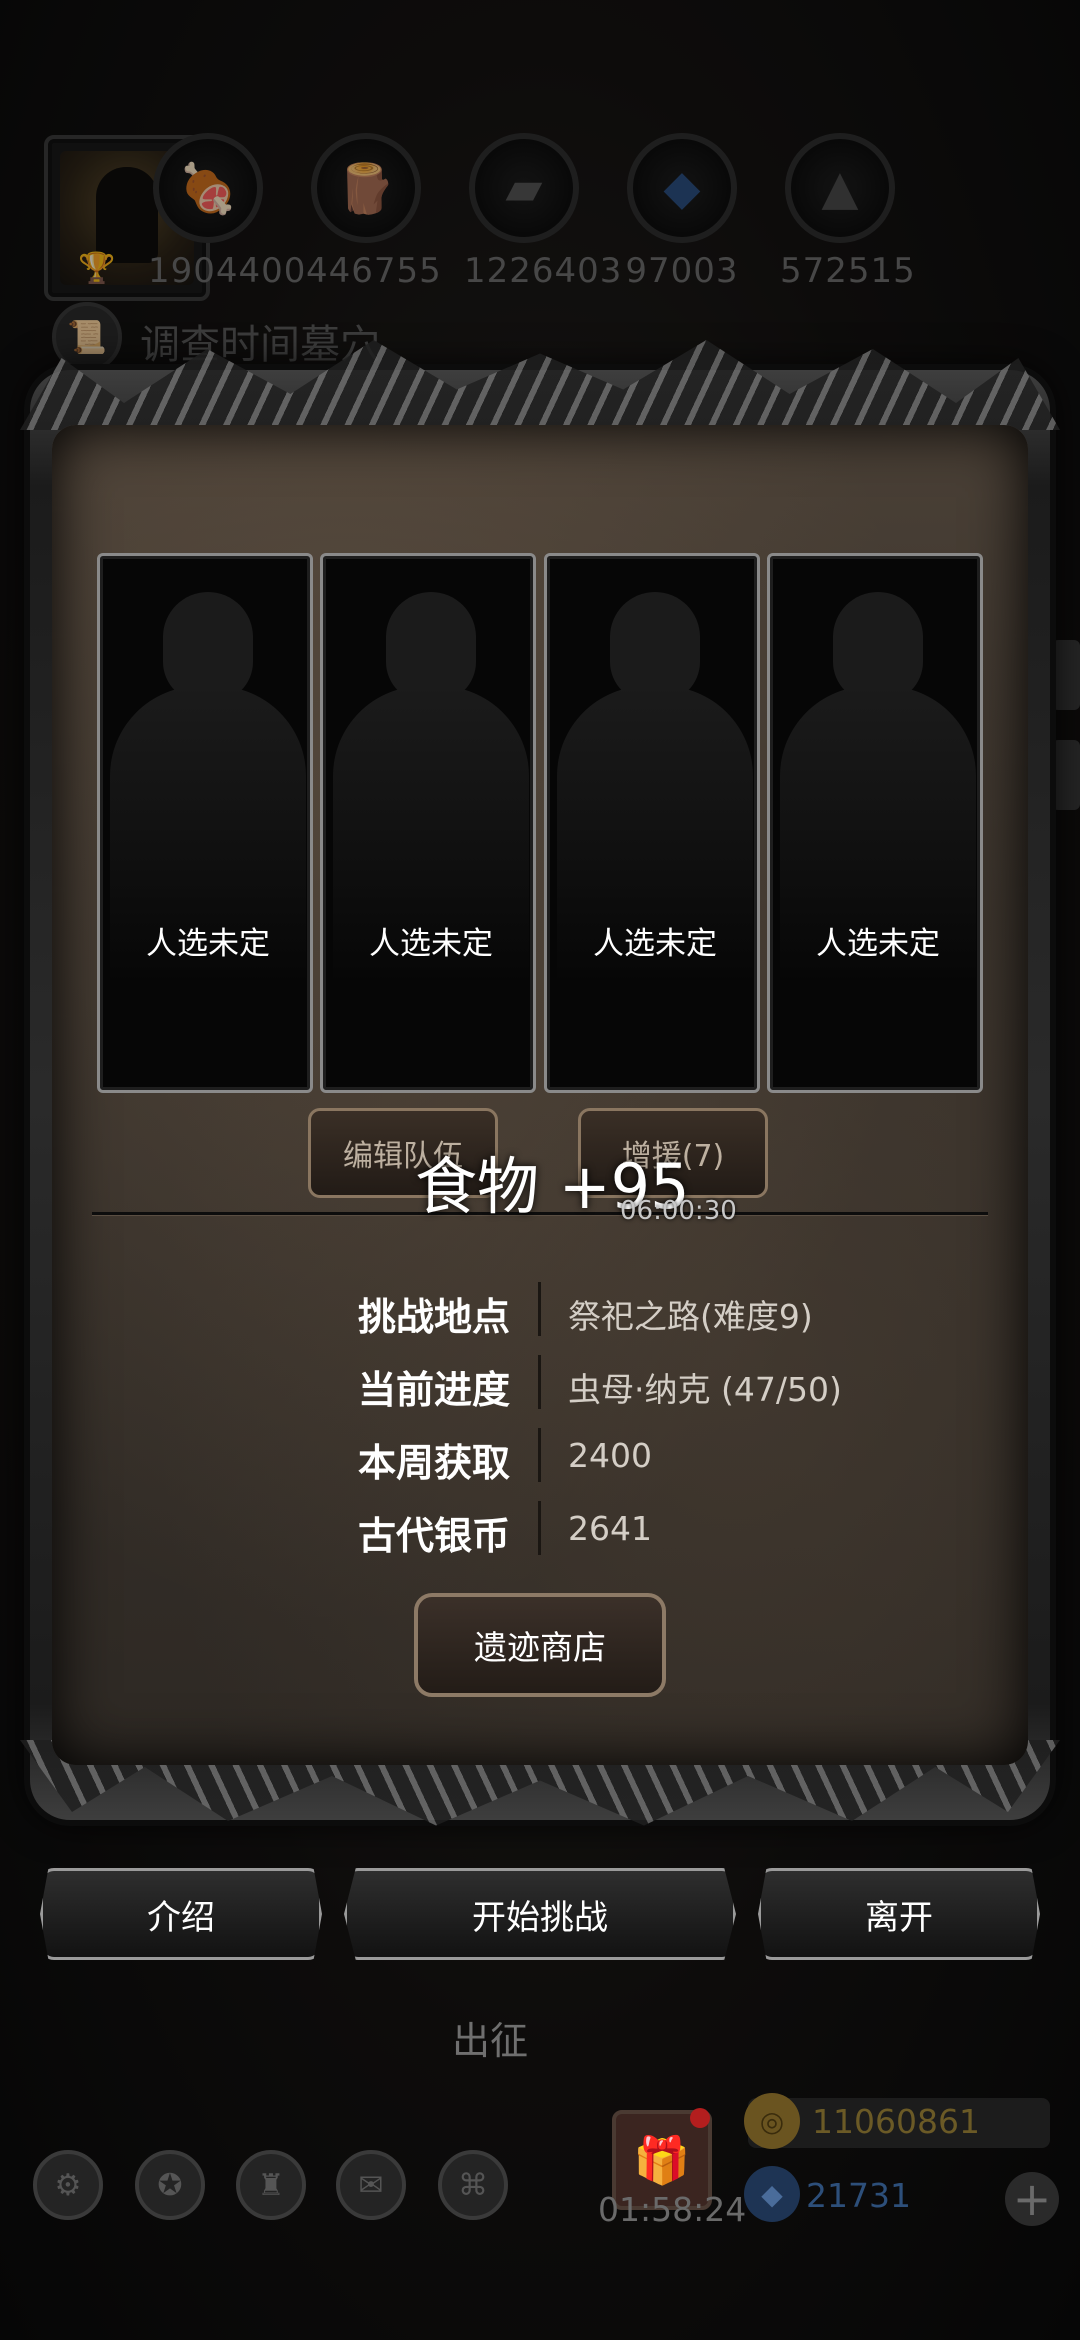 This screenshot has width=1080, height=2340. What do you see at coordinates (899, 1914) in the screenshot?
I see `leave-button: 离开` at bounding box center [899, 1914].